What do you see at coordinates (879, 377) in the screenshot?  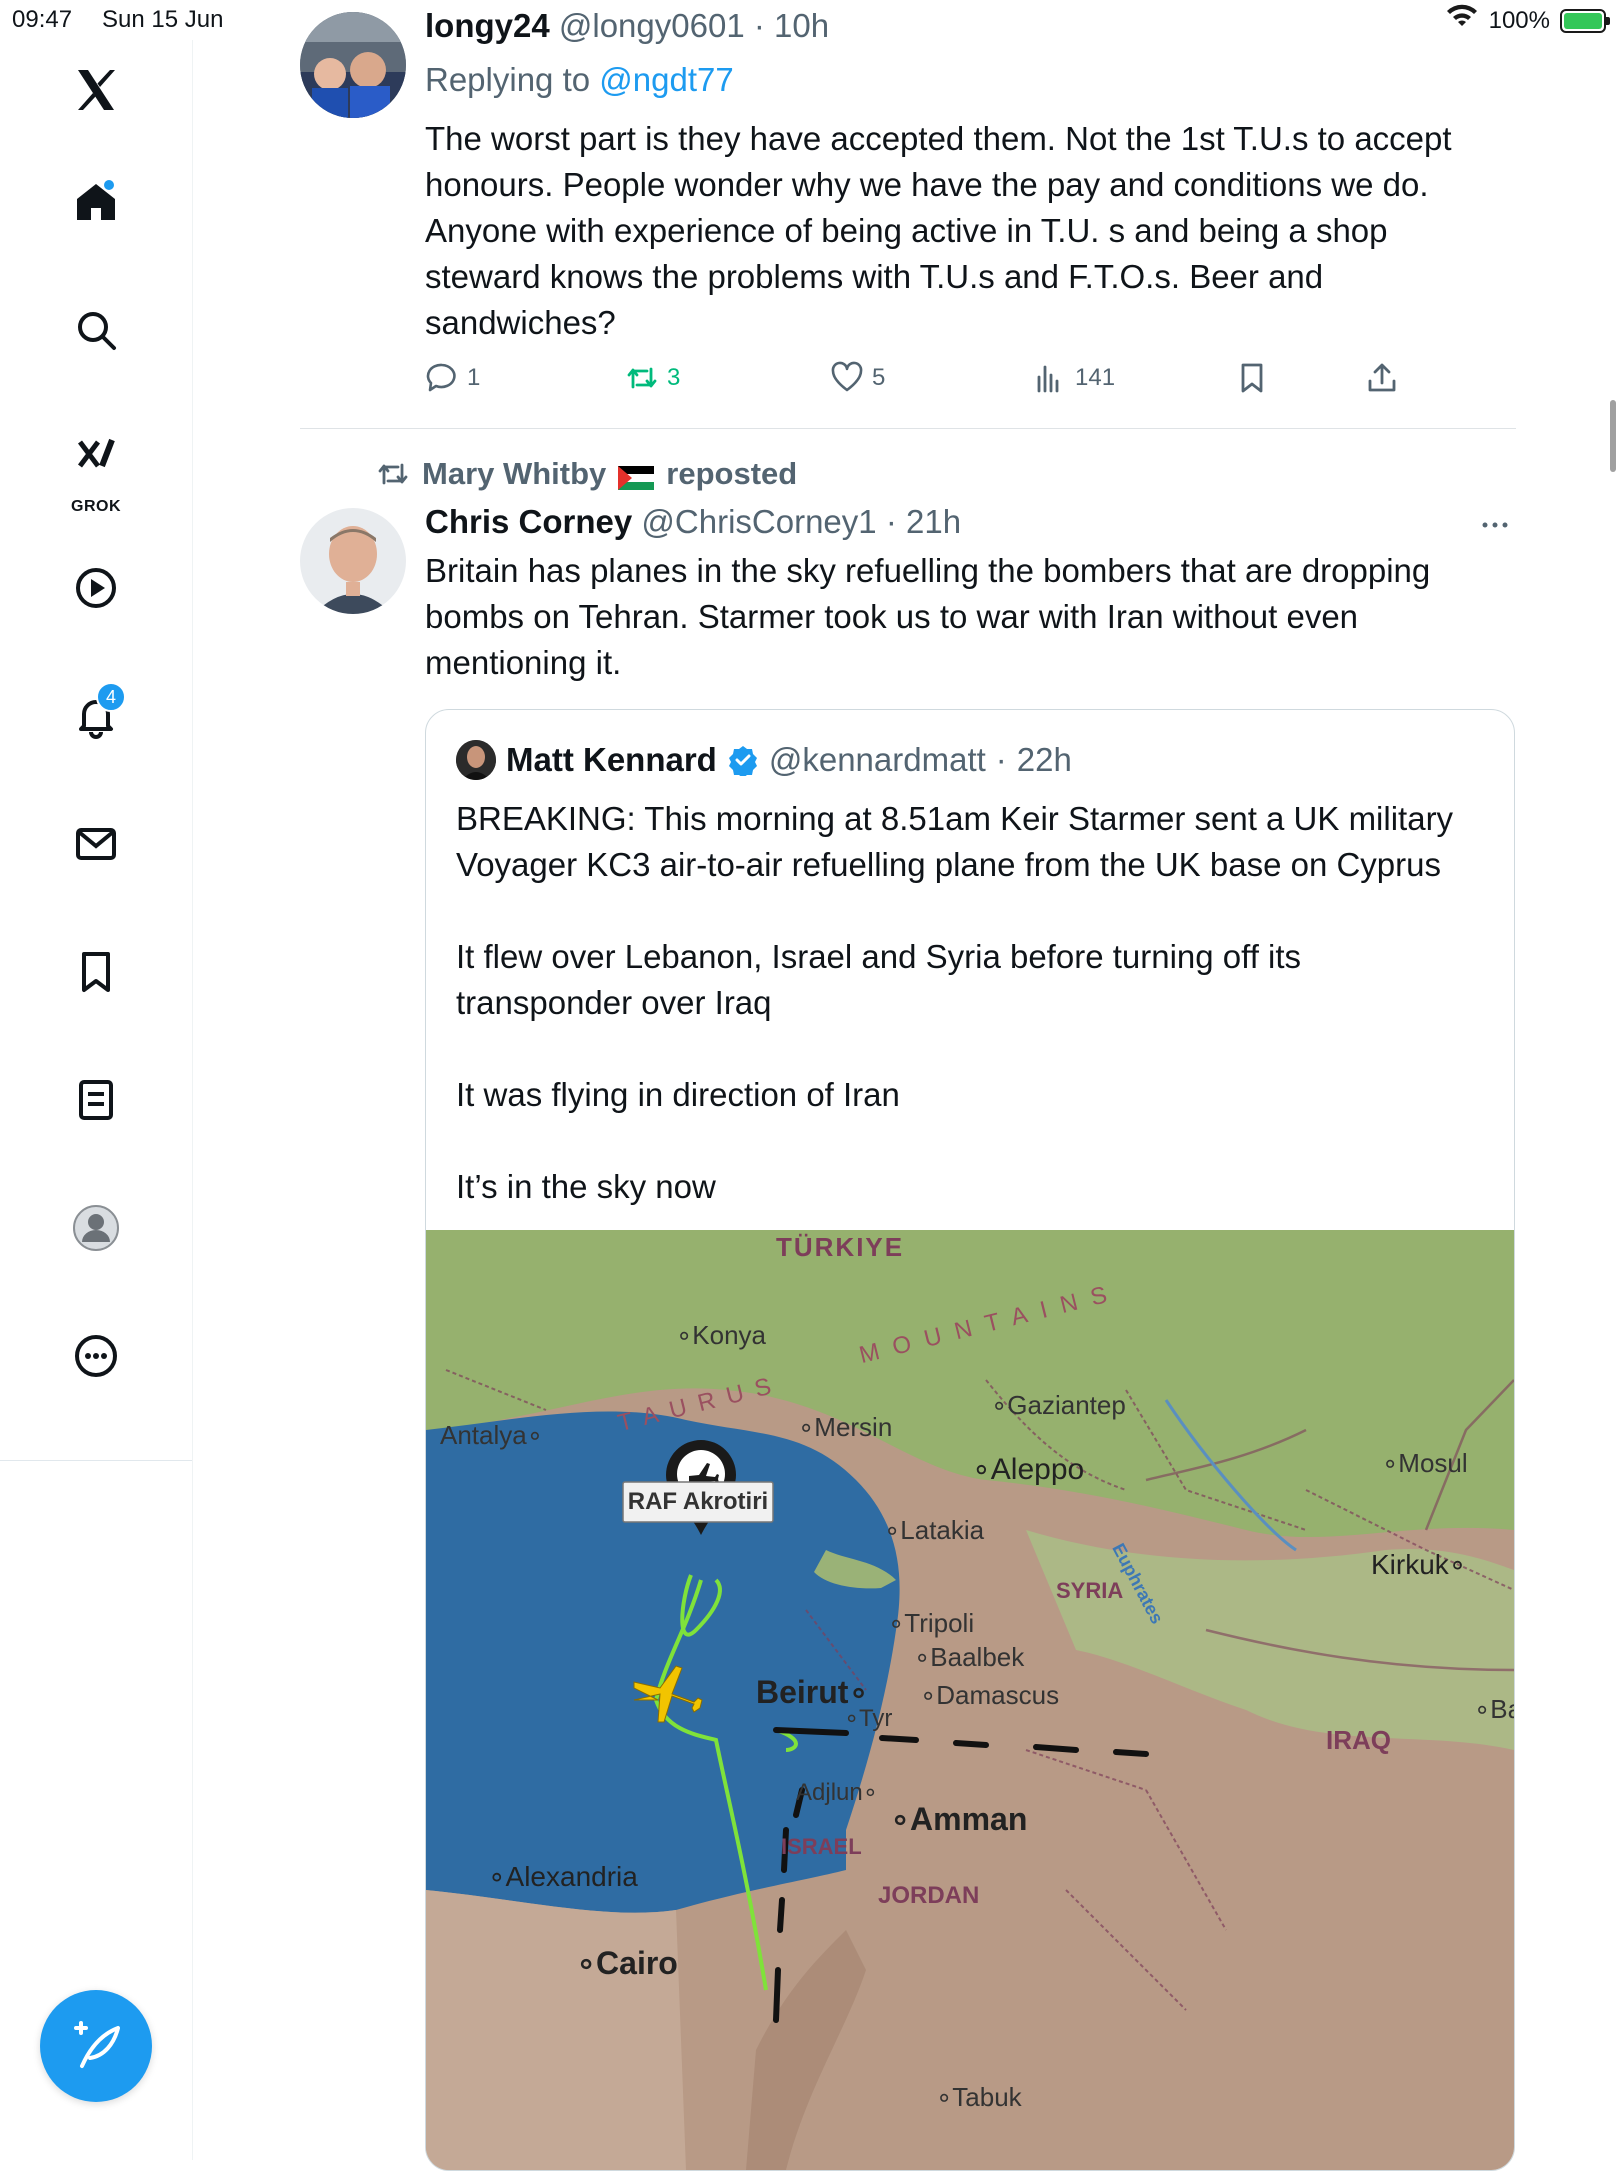 I see `like-count: 5` at bounding box center [879, 377].